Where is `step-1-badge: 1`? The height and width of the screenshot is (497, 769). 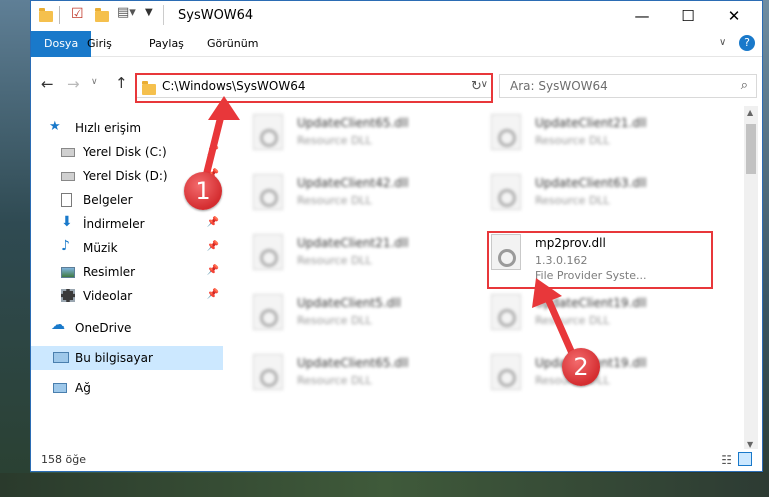 step-1-badge: 1 is located at coordinates (203, 191).